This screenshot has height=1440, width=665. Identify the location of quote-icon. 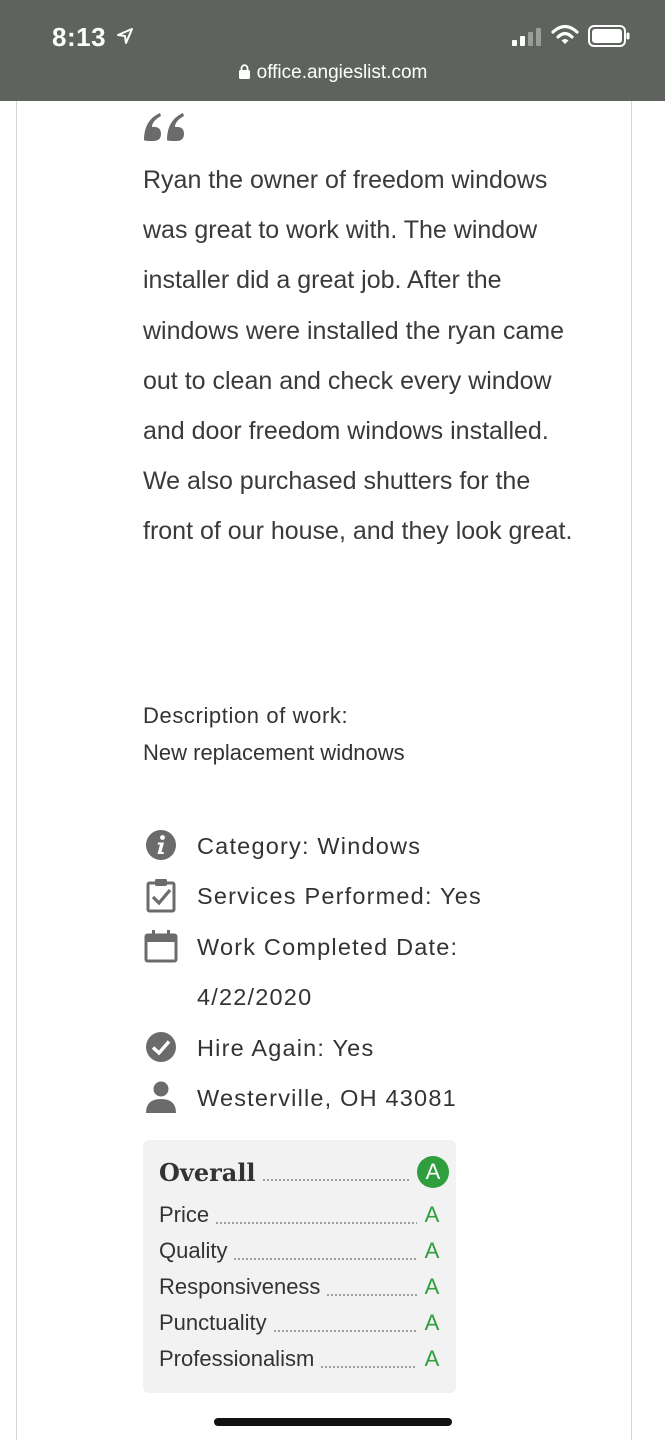
(164, 127).